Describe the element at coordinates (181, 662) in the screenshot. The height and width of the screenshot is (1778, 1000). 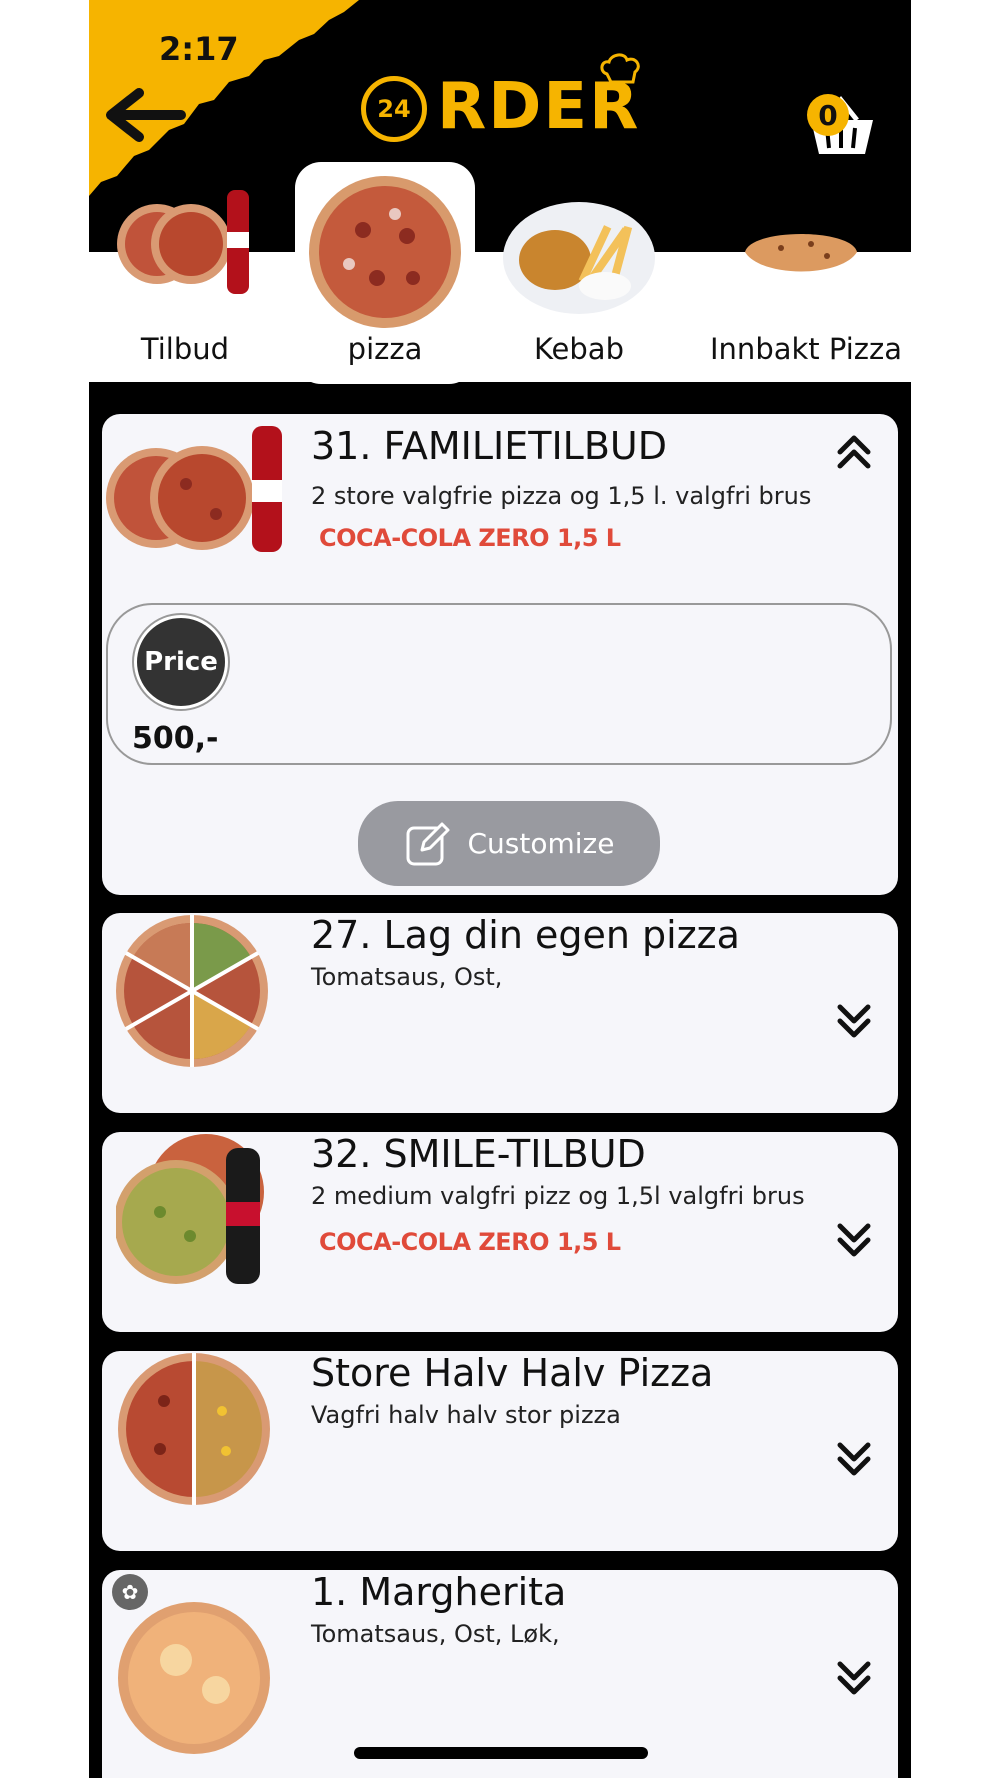
I see `price-label: Price` at that location.